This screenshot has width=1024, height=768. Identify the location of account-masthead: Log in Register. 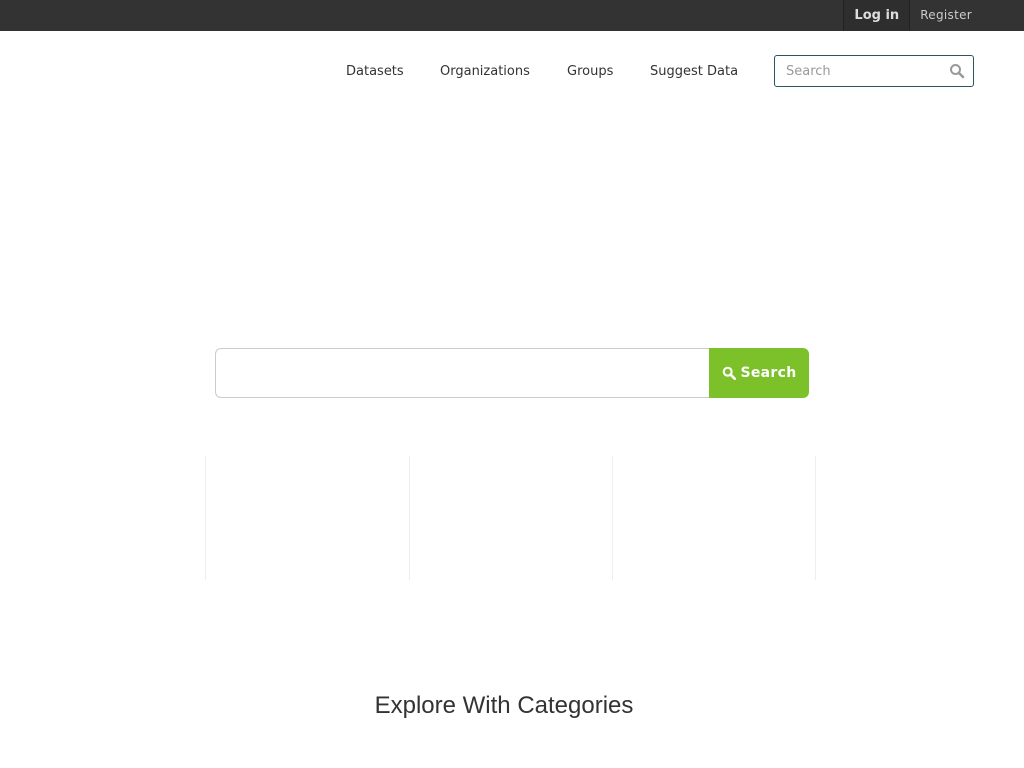
(512, 15).